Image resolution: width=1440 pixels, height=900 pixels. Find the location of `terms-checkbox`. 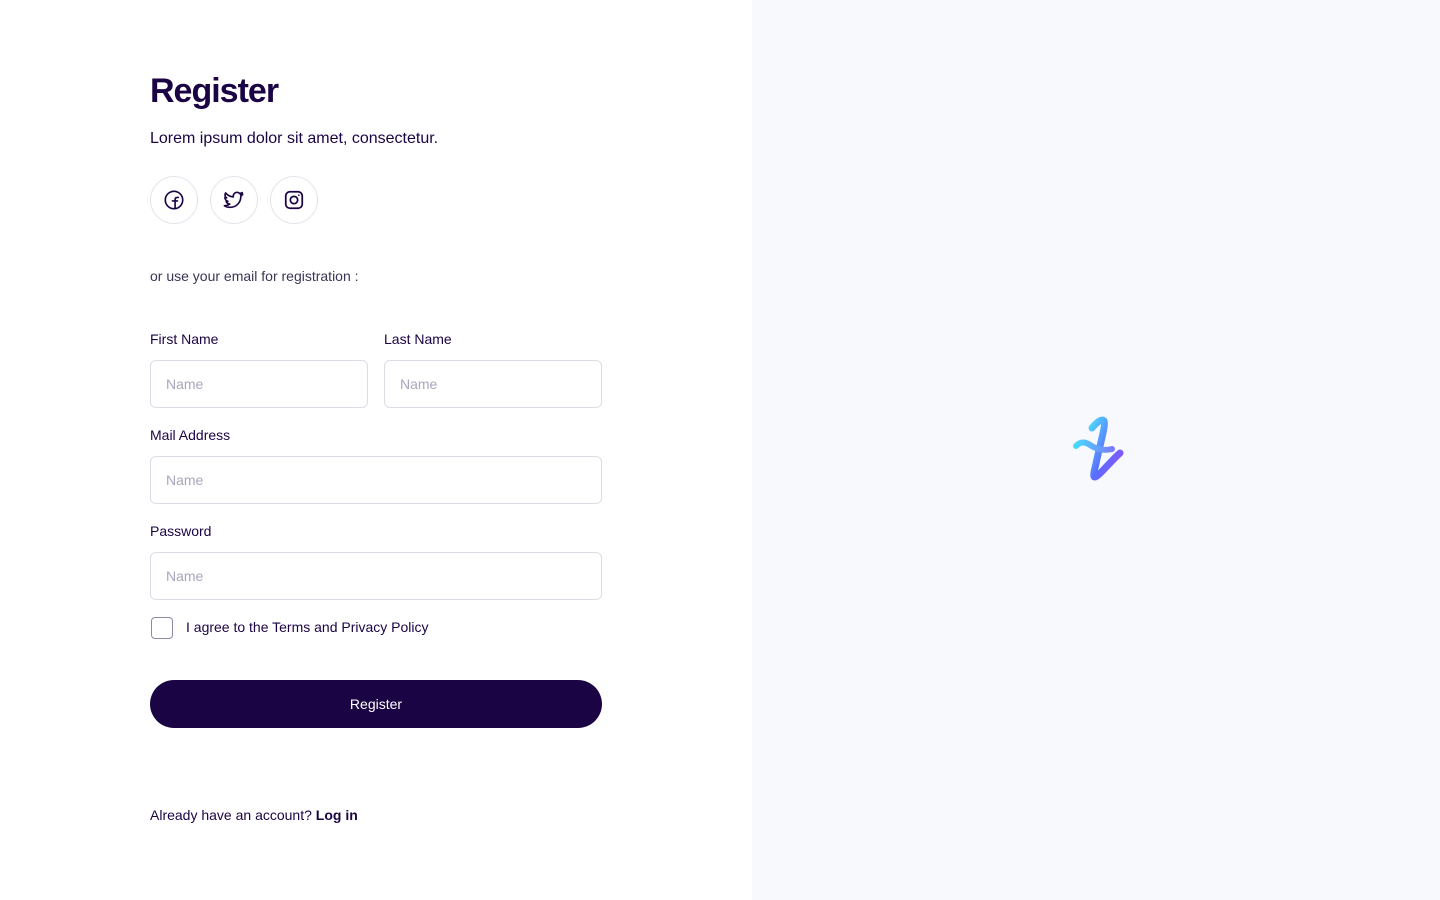

terms-checkbox is located at coordinates (162, 628).